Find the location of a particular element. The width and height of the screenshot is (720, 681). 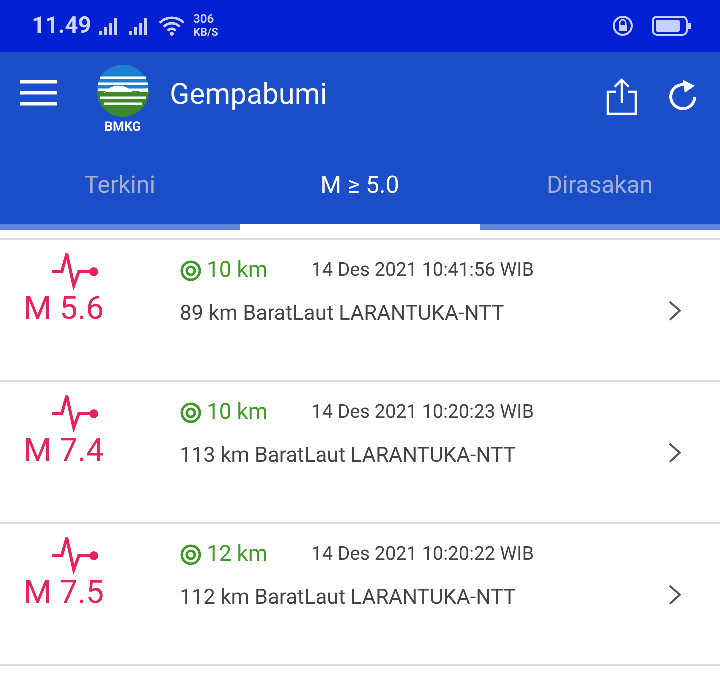

magnitude: M 7.4 is located at coordinates (64, 450).